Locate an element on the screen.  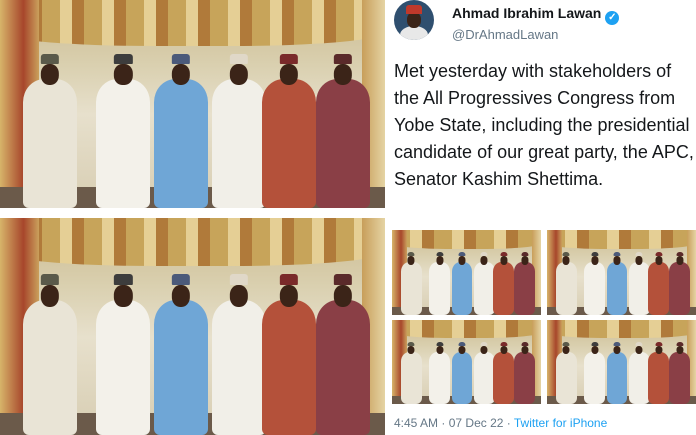
avatar is located at coordinates (414, 20).